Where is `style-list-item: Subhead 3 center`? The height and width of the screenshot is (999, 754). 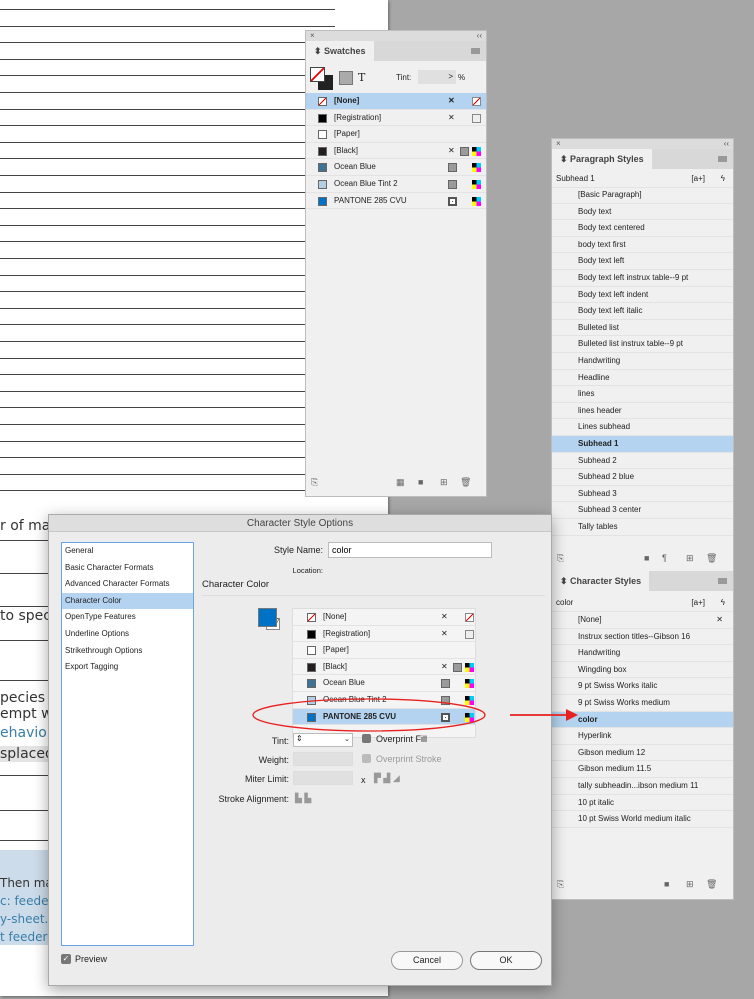 style-list-item: Subhead 3 center is located at coordinates (642, 510).